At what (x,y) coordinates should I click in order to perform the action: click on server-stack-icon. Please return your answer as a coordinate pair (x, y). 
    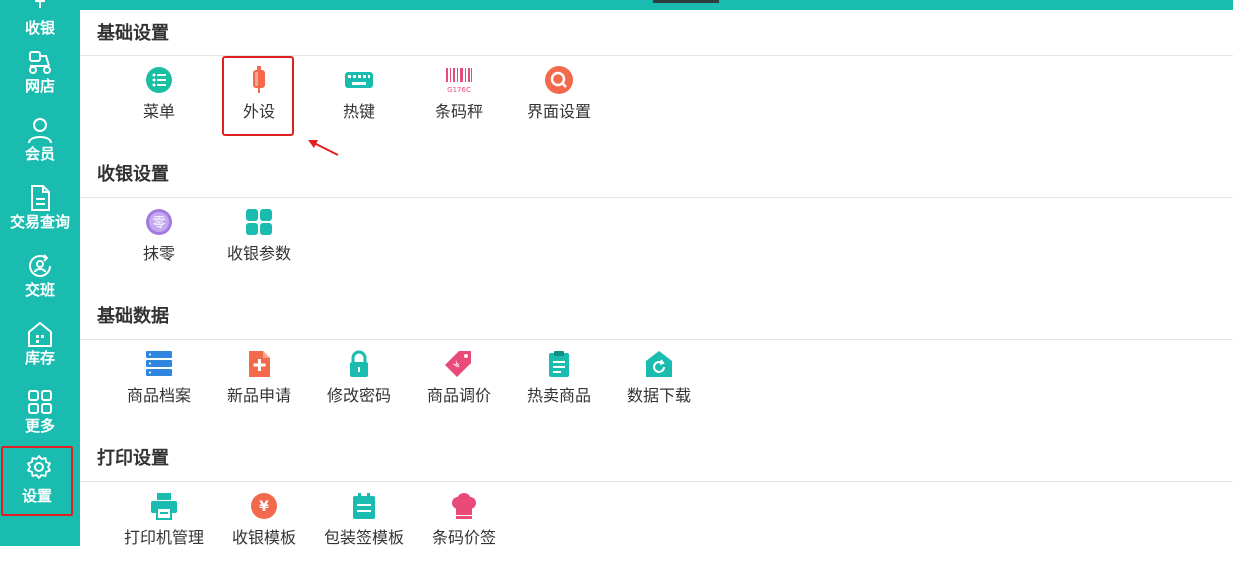
    Looking at the image, I should click on (159, 363).